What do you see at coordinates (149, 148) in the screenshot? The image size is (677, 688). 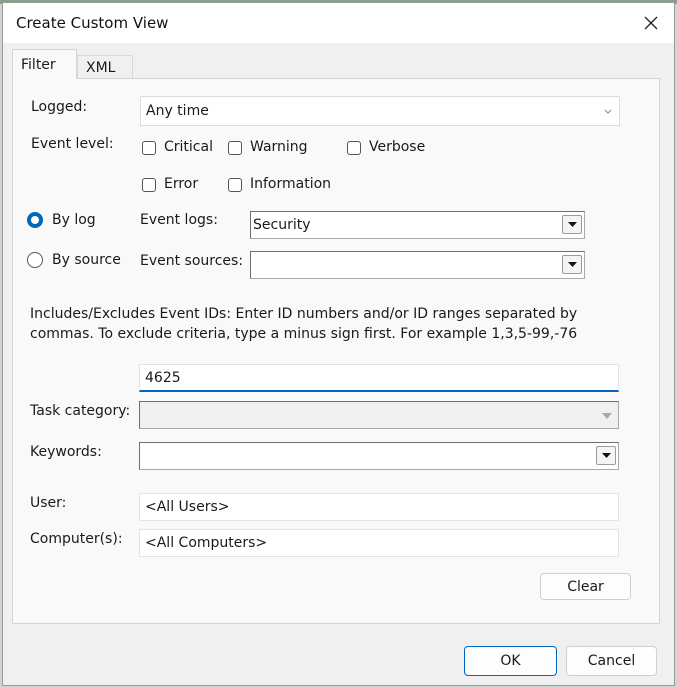 I see `critical-checkbox` at bounding box center [149, 148].